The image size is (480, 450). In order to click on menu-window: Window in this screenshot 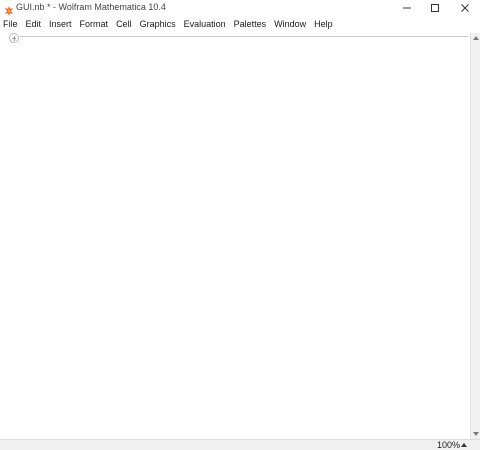, I will do `click(290, 24)`.